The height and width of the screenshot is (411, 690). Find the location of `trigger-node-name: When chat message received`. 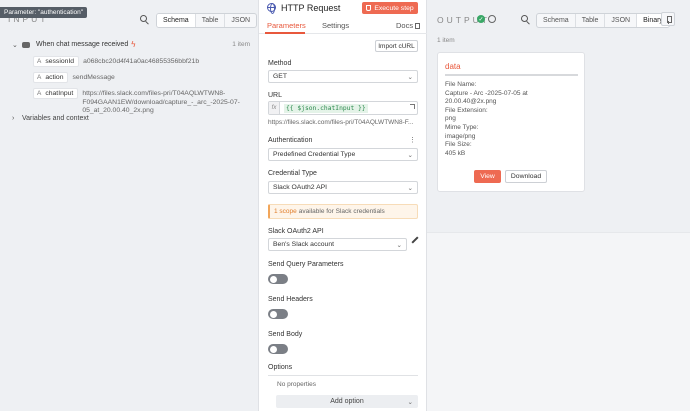

trigger-node-name: When chat message received is located at coordinates (82, 44).